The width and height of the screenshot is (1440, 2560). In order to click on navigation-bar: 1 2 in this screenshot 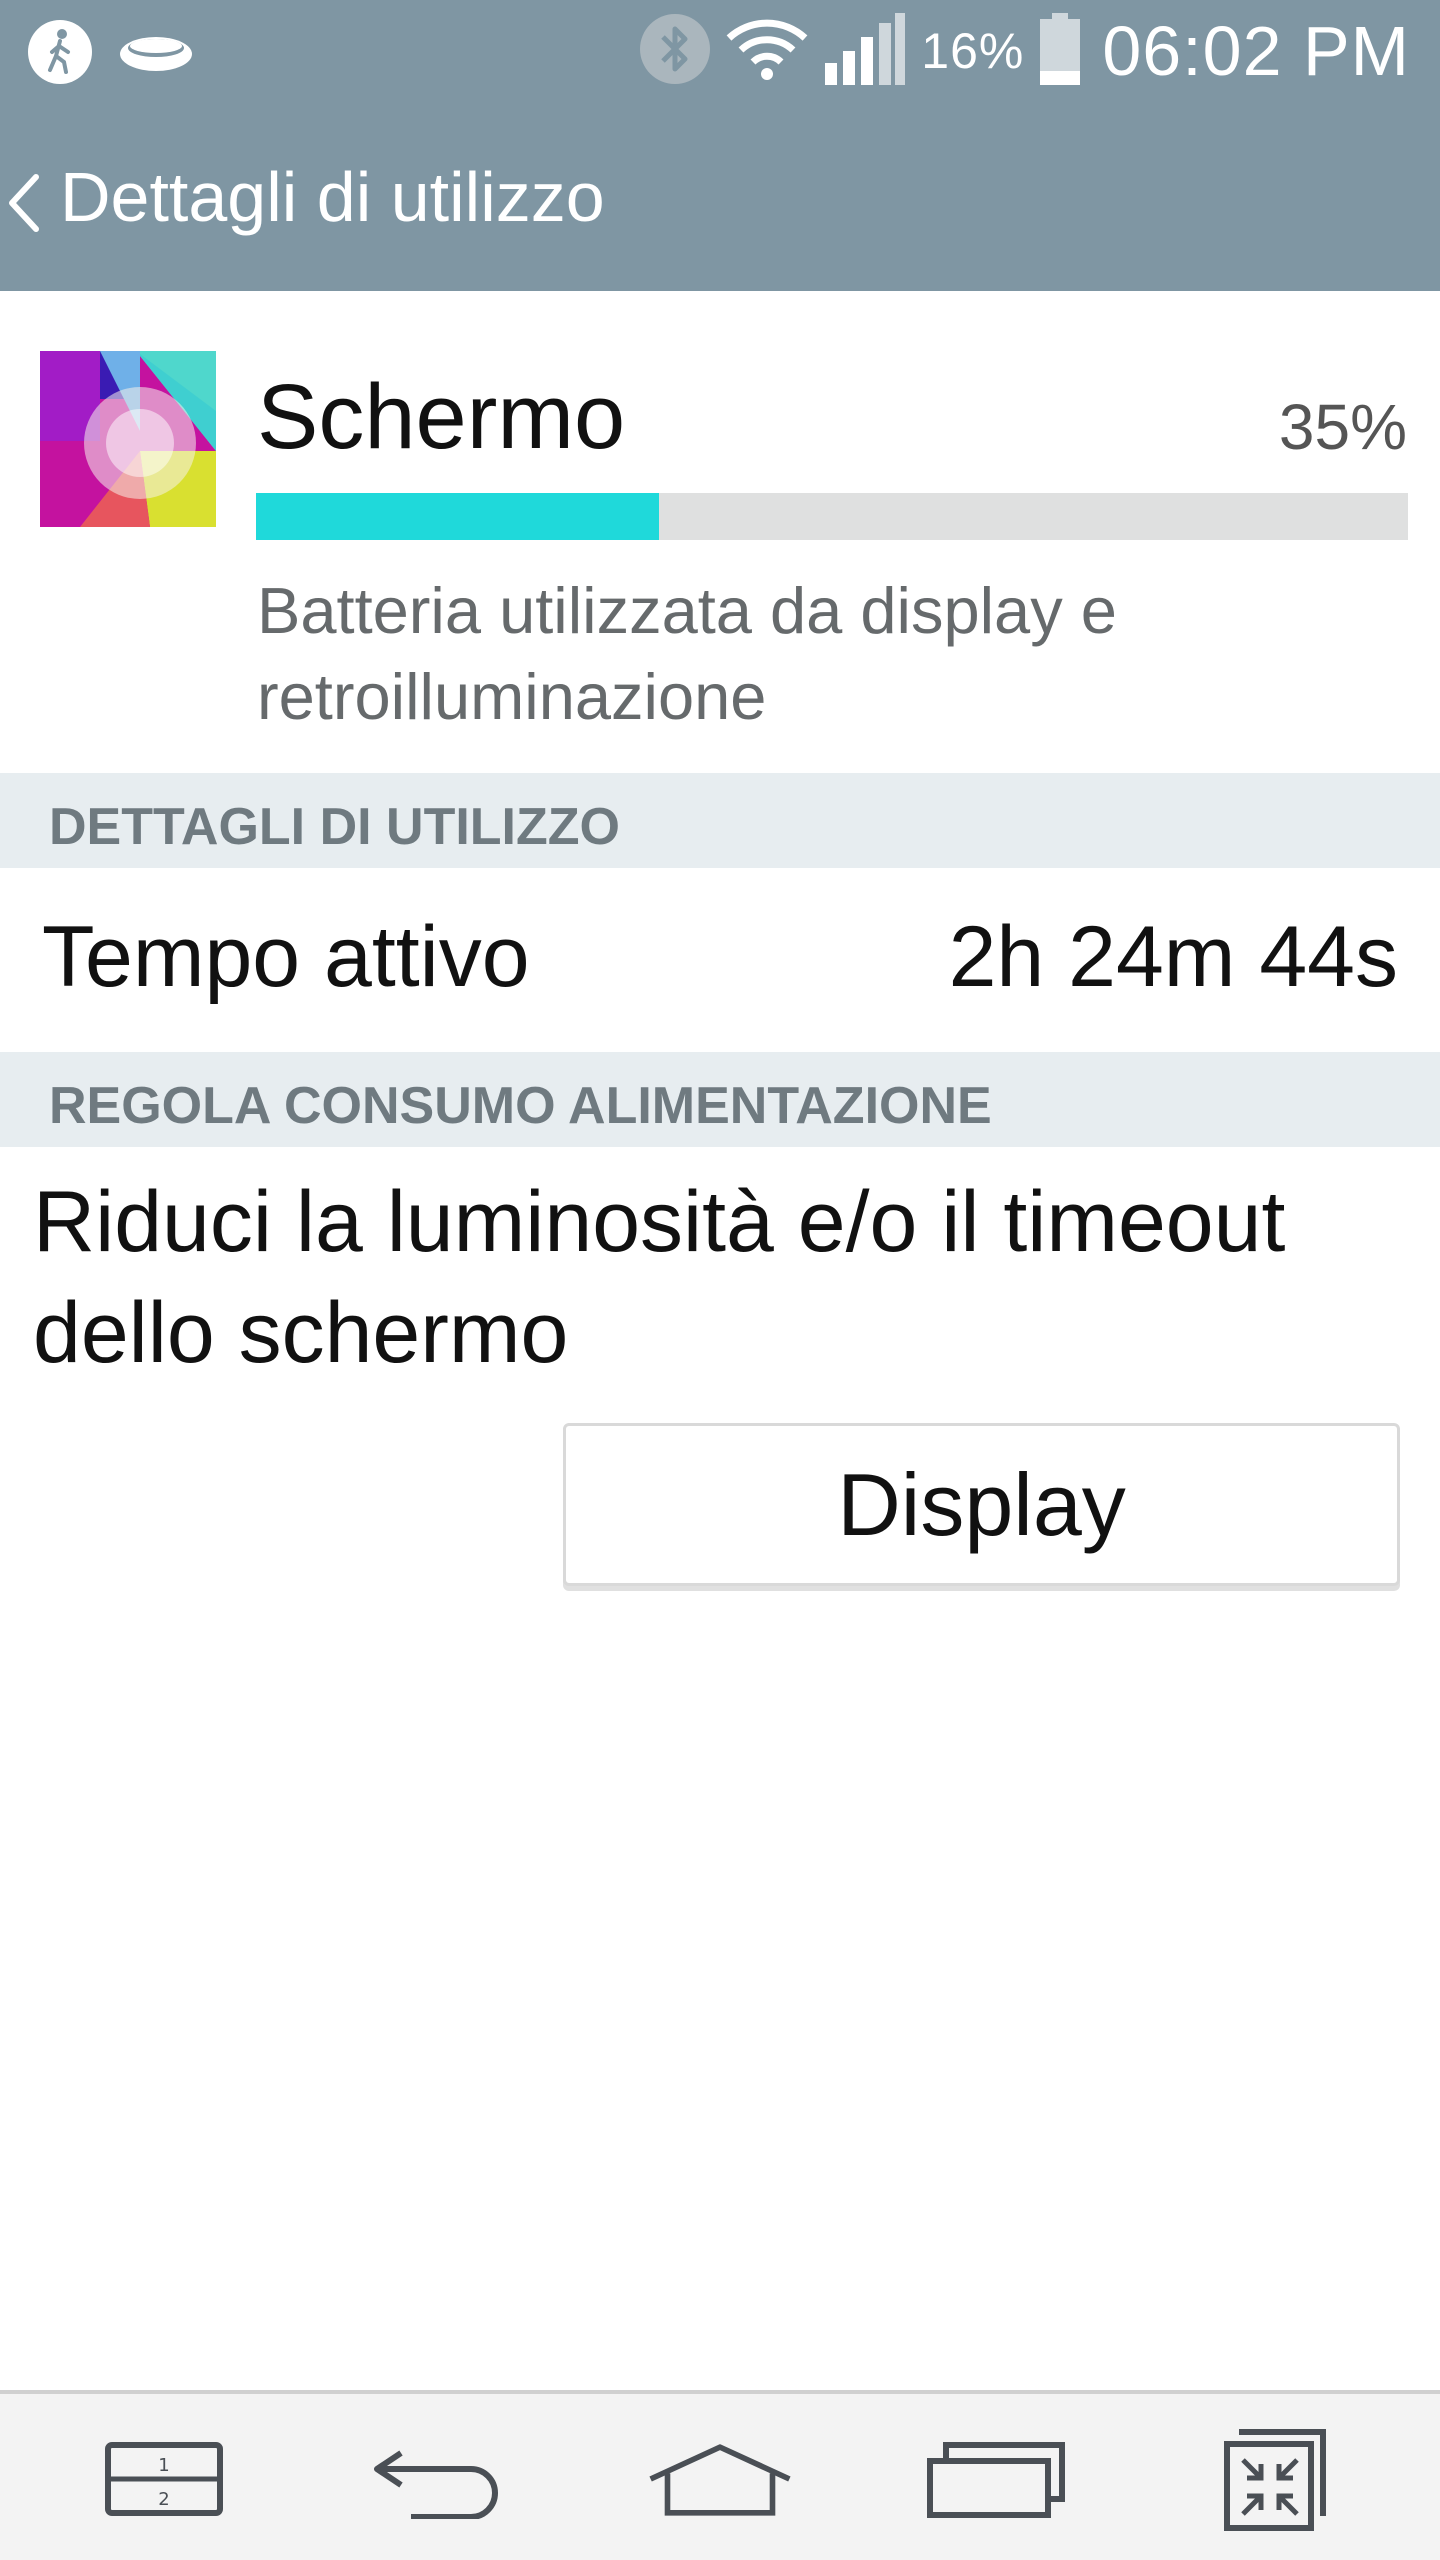, I will do `click(720, 2475)`.